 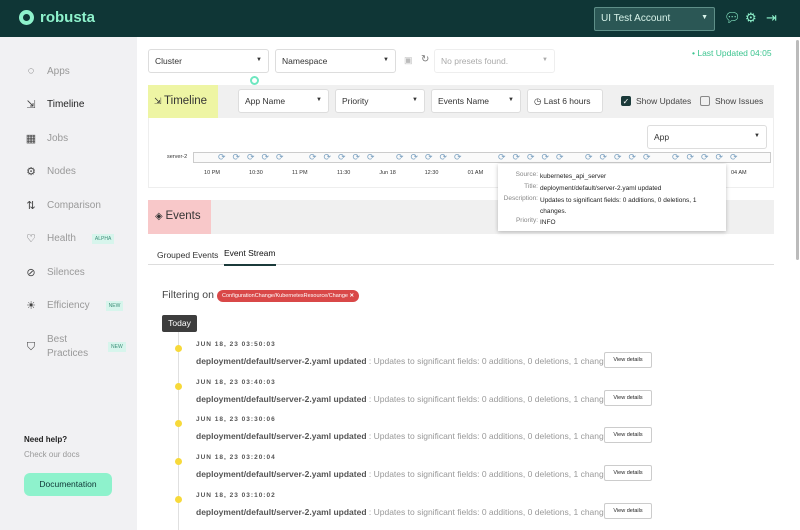 What do you see at coordinates (520, 198) in the screenshot?
I see `tooltip-key: Description:` at bounding box center [520, 198].